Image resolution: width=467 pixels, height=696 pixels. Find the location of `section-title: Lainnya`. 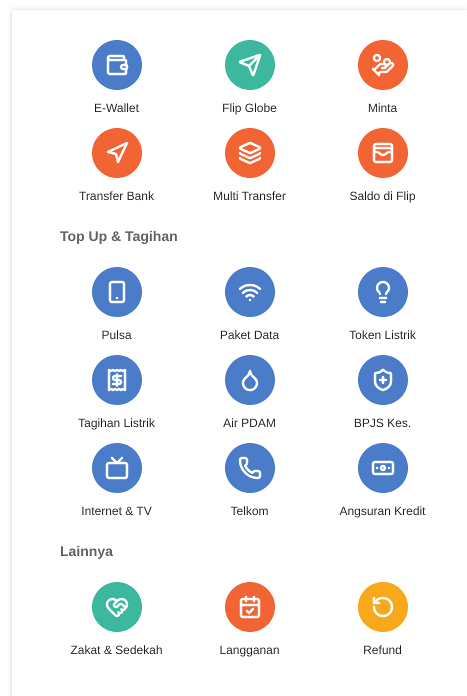

section-title: Lainnya is located at coordinates (87, 551).